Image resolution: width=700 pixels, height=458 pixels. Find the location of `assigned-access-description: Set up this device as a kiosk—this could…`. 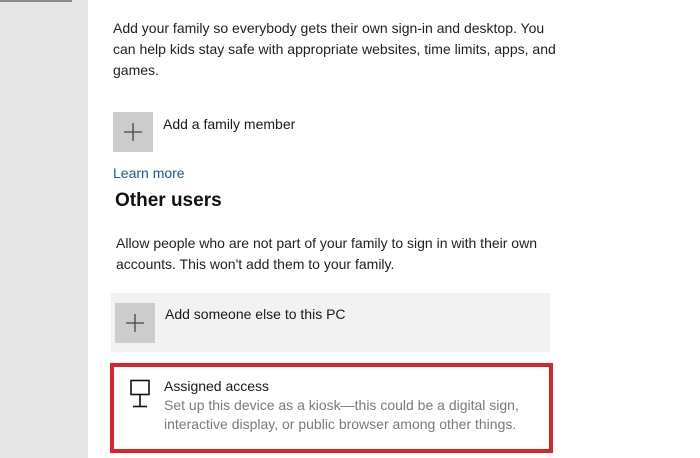

assigned-access-description: Set up this device as a kiosk—this could… is located at coordinates (341, 414).